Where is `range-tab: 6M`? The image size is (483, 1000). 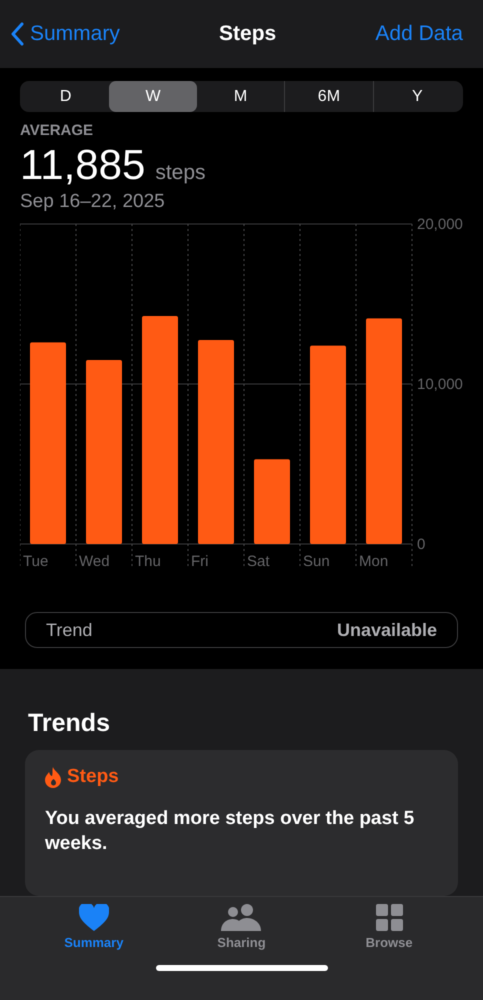
range-tab: 6M is located at coordinates (328, 96).